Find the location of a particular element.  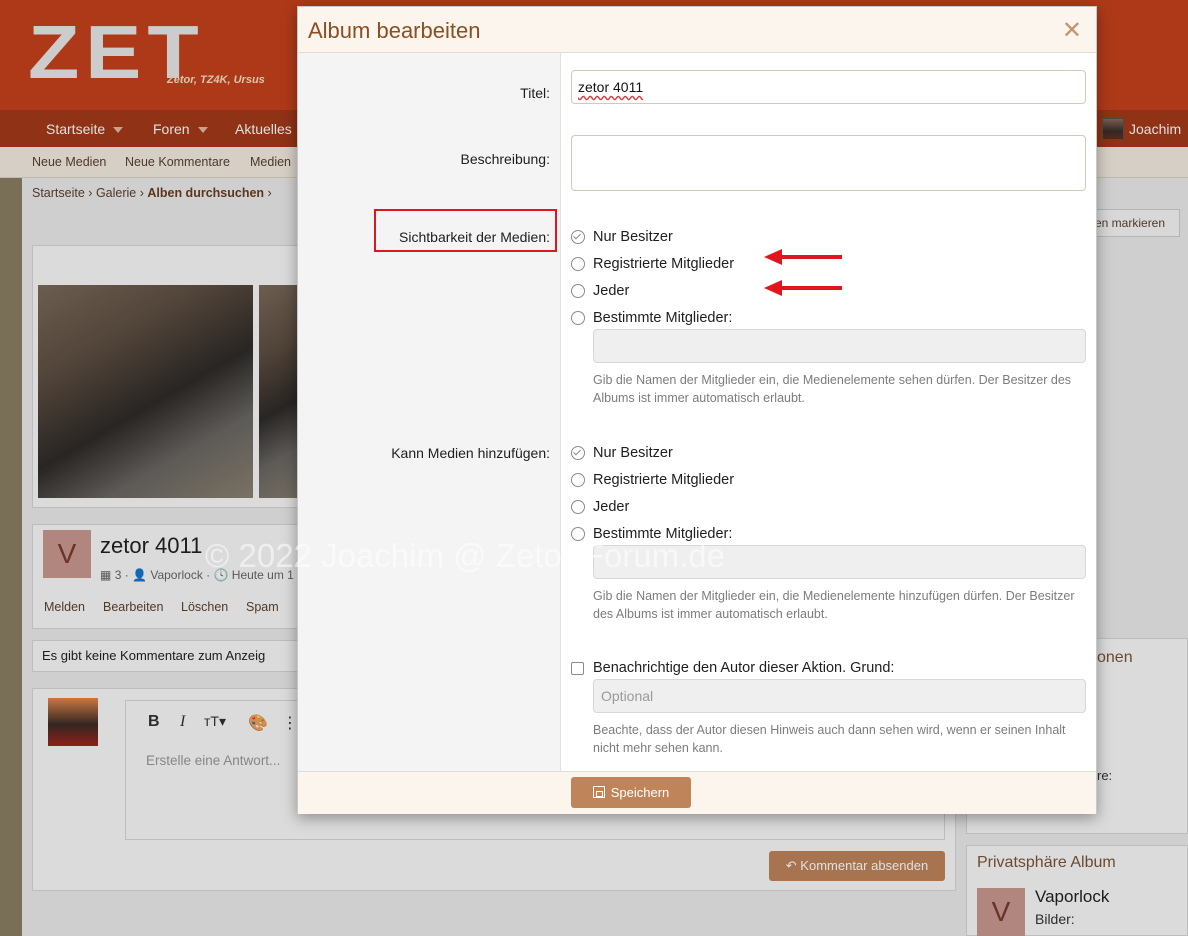

reason-input: Optional is located at coordinates (839, 696).